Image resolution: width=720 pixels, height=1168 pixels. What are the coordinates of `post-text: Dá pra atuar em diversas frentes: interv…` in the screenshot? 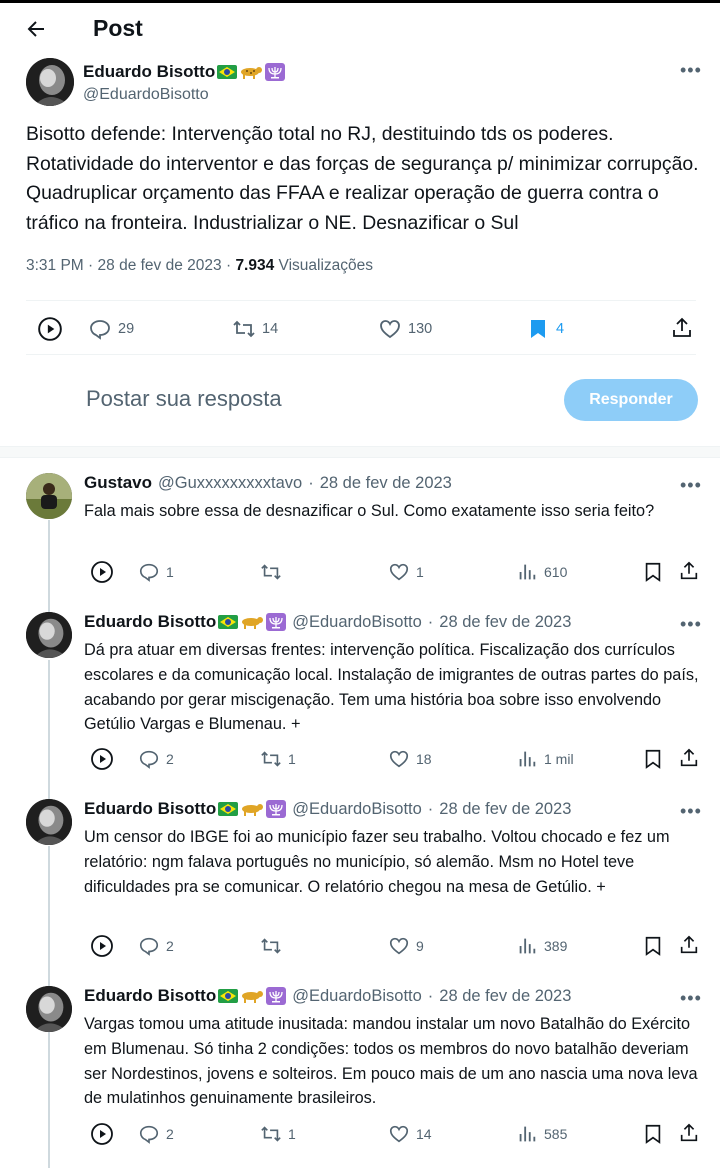 It's located at (391, 687).